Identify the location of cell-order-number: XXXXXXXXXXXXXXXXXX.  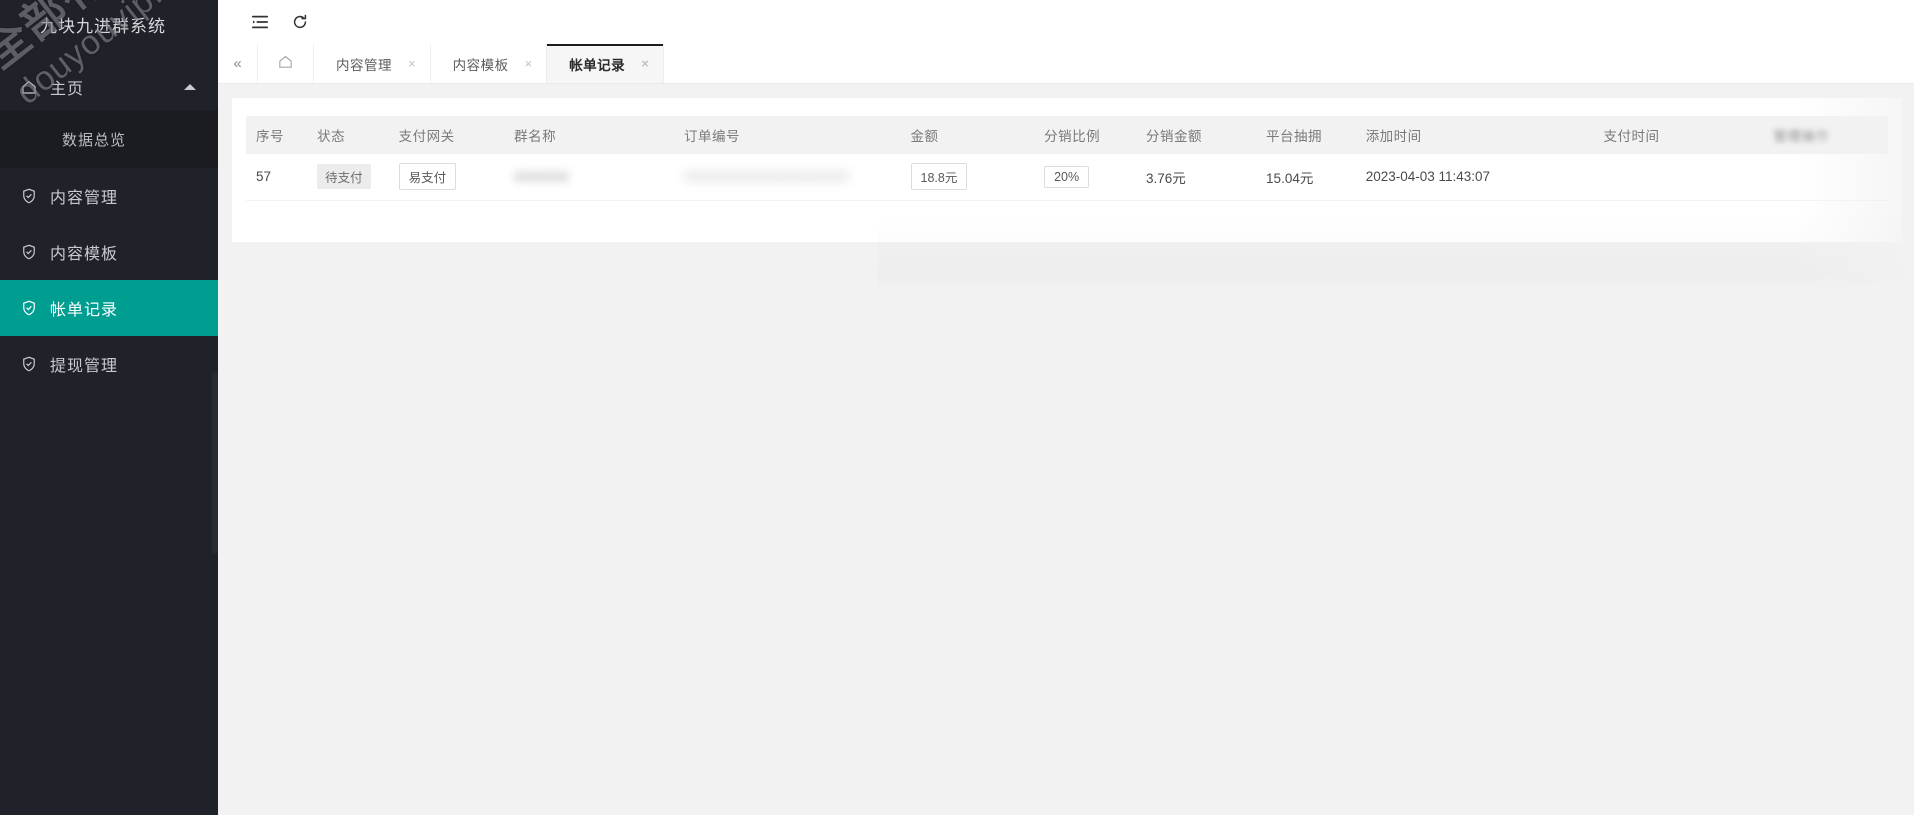
(787, 177).